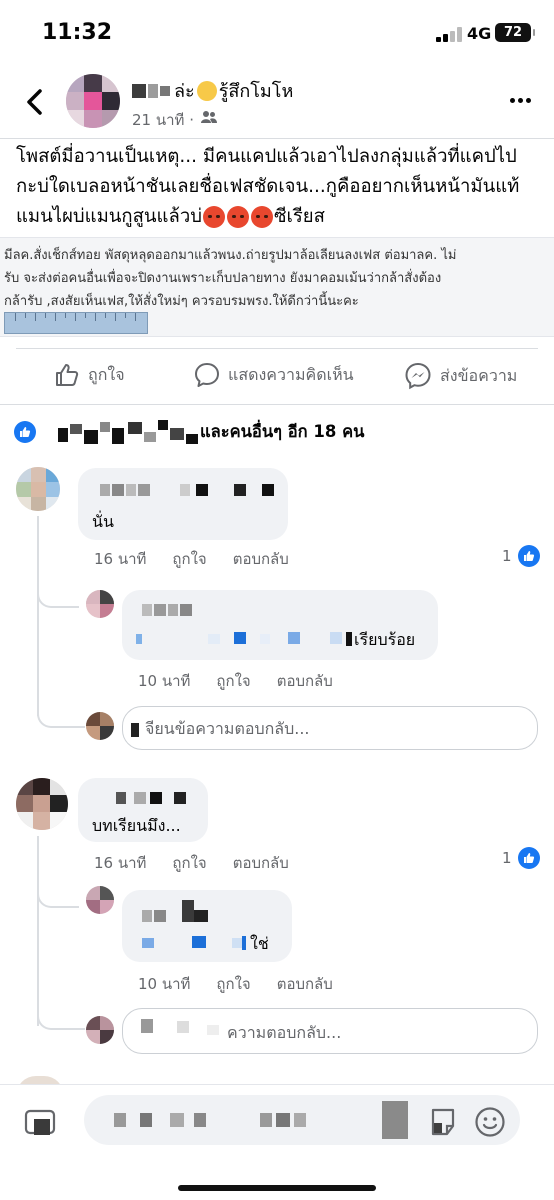 The width and height of the screenshot is (554, 1200). Describe the element at coordinates (76, 323) in the screenshot. I see `ruler-graphic` at that location.